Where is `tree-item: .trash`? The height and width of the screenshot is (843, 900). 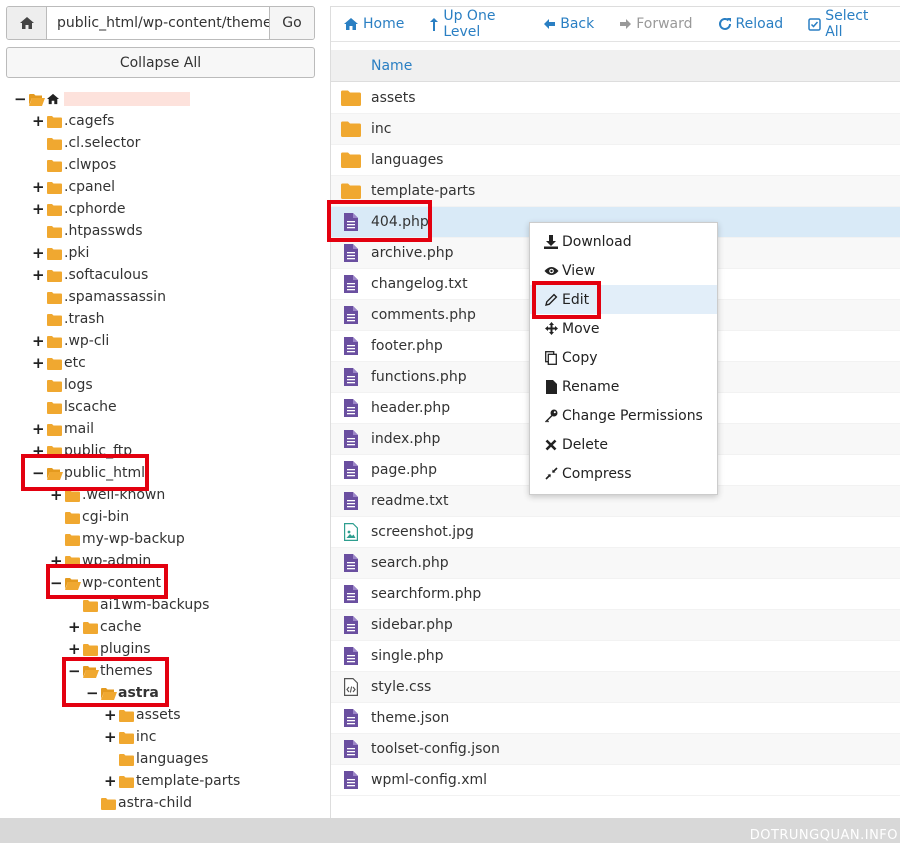
tree-item: .trash is located at coordinates (68, 319).